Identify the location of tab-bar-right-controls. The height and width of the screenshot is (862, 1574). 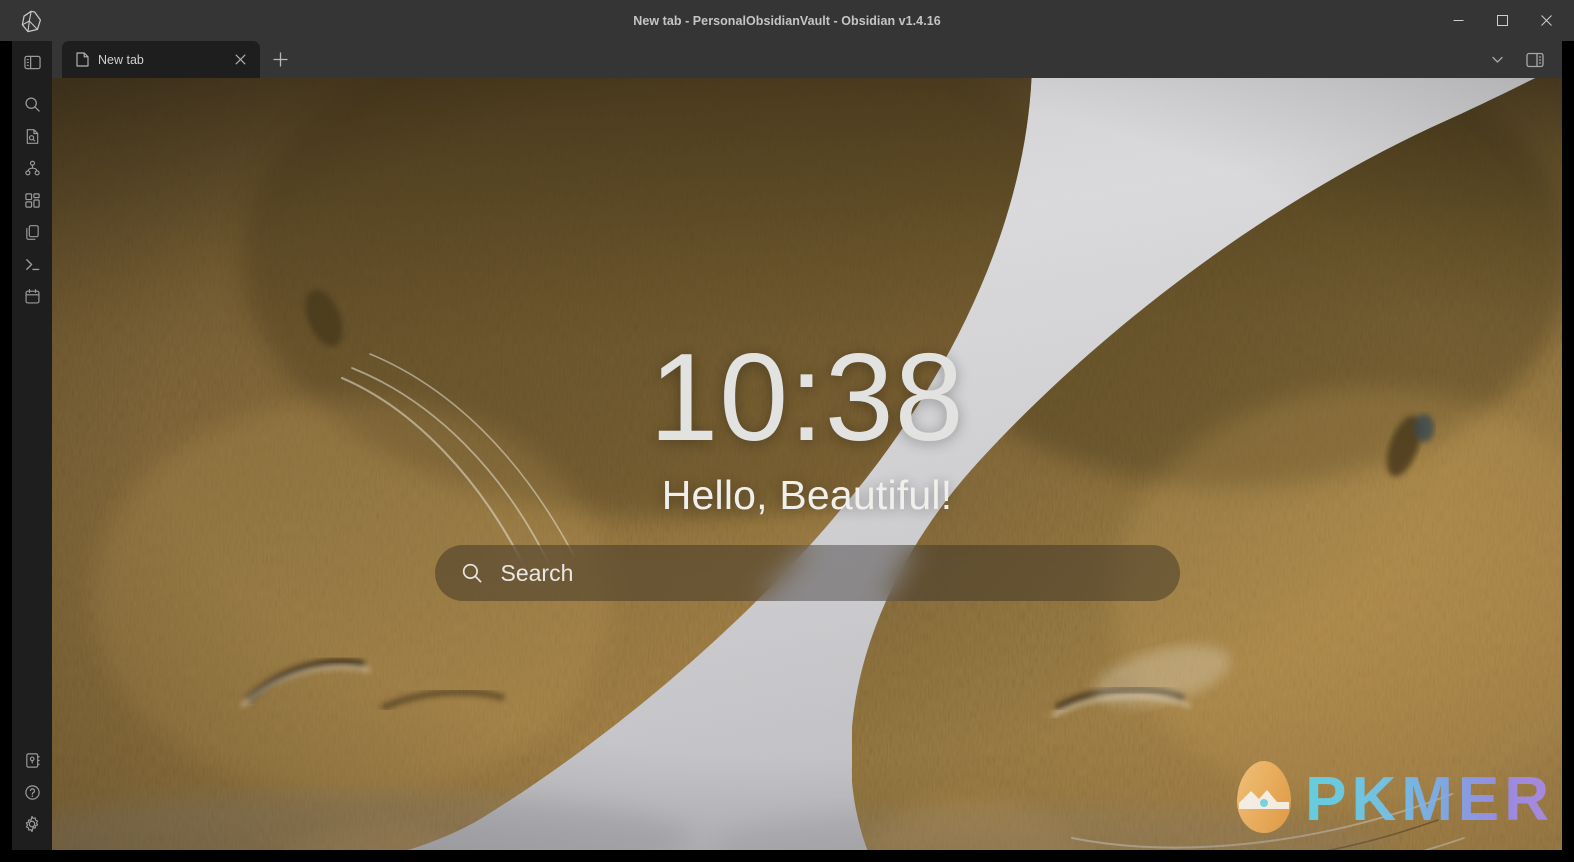
(1523, 59).